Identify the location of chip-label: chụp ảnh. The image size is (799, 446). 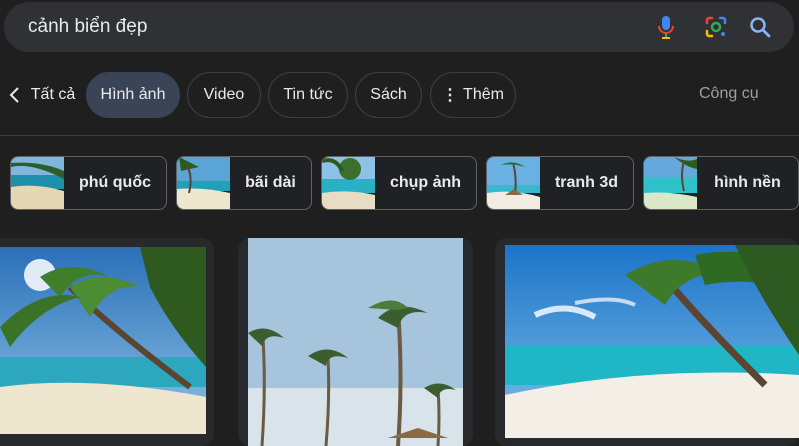
(425, 182).